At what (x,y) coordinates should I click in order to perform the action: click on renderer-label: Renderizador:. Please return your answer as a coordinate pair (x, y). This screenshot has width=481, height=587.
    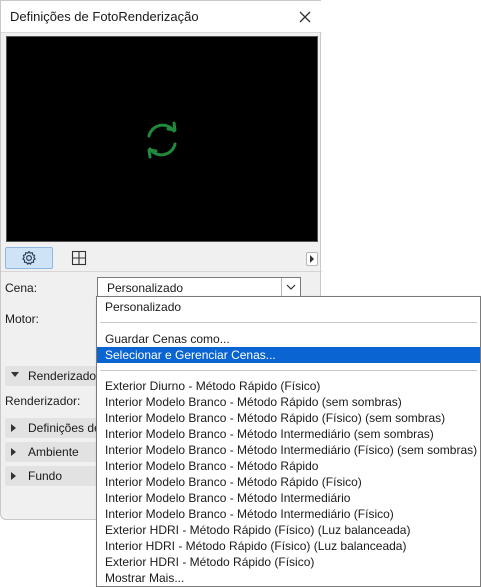
    Looking at the image, I should click on (43, 401).